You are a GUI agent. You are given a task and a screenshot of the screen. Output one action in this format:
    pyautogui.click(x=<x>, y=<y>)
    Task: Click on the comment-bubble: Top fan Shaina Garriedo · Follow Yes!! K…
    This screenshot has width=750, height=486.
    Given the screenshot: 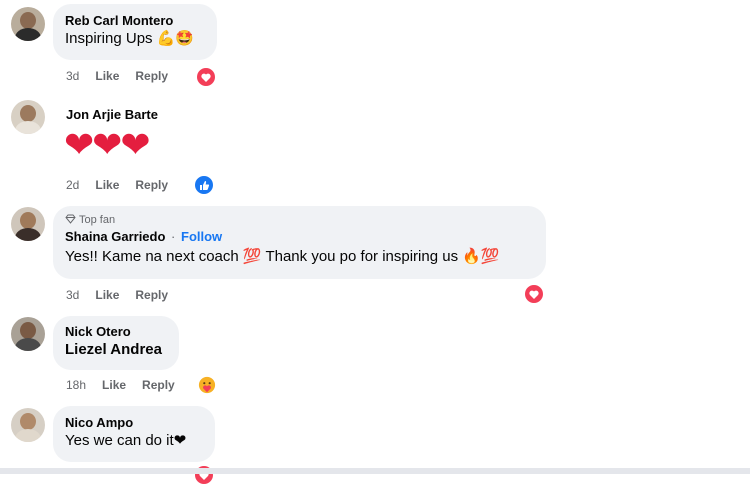 What is the action you would take?
    pyautogui.click(x=299, y=242)
    